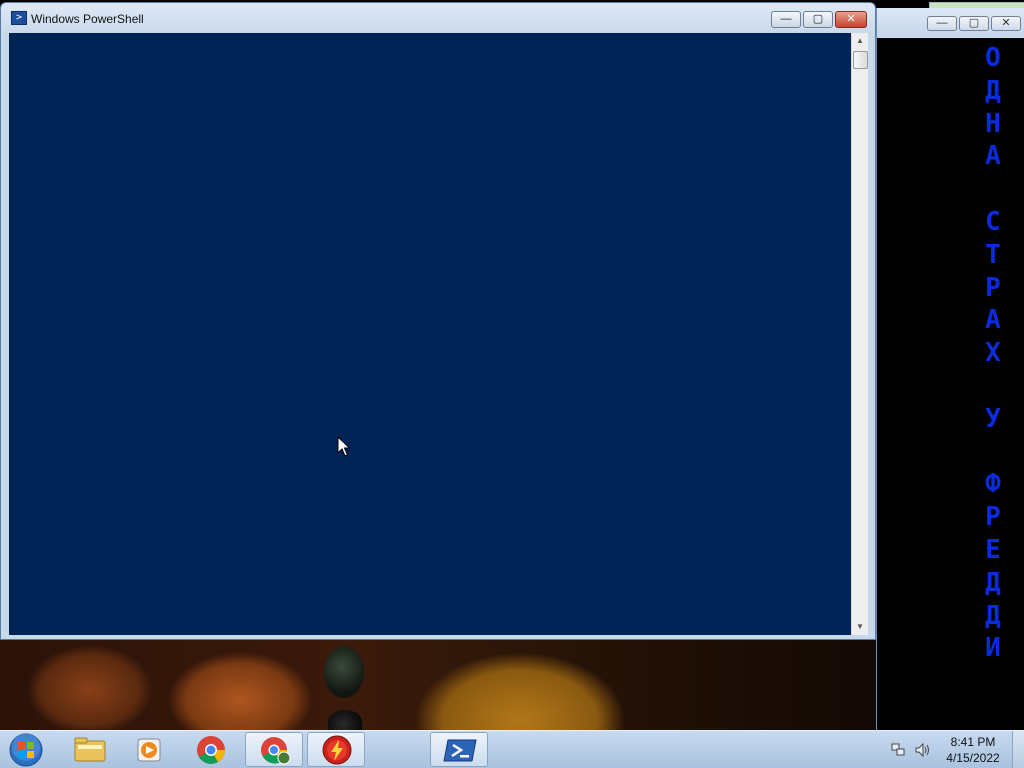 This screenshot has width=1024, height=768. I want to click on taskbar-item-chrome-user, so click(274, 749).